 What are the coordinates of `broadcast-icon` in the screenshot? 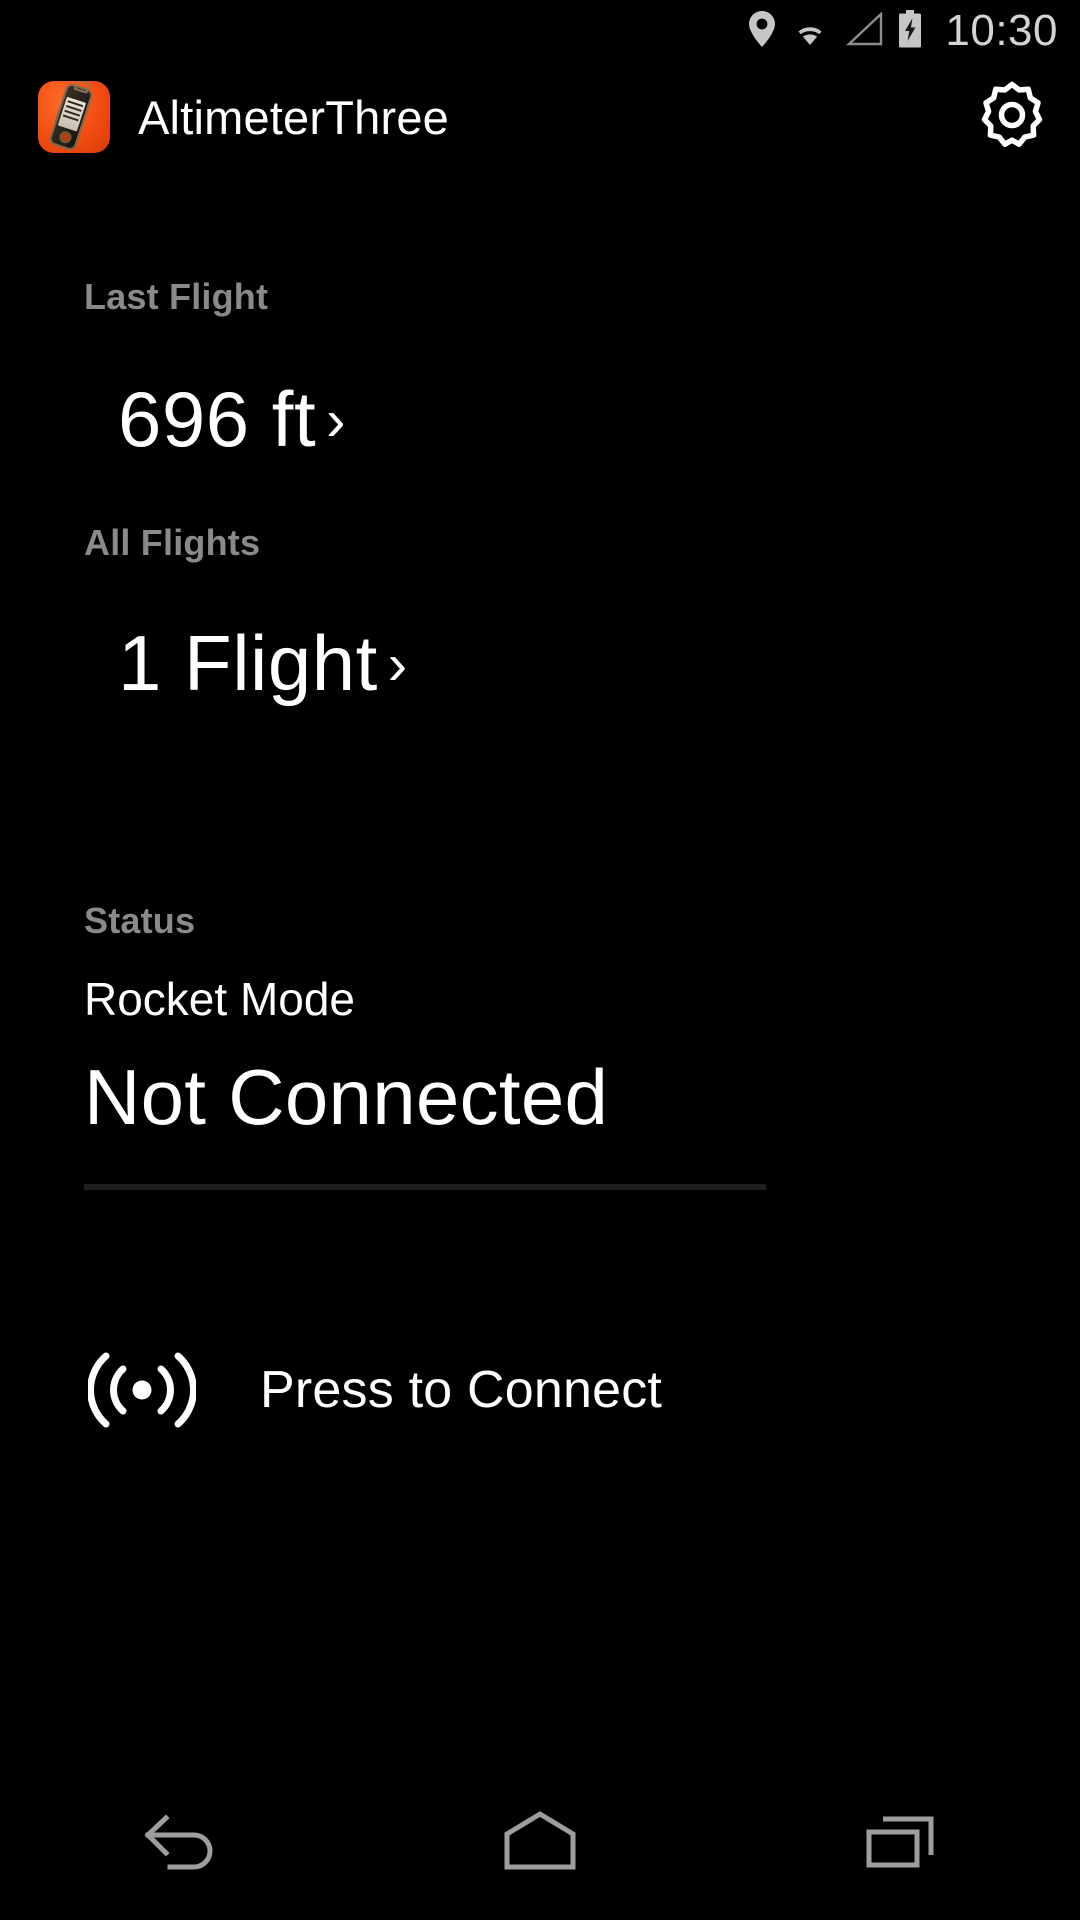 It's located at (142, 1390).